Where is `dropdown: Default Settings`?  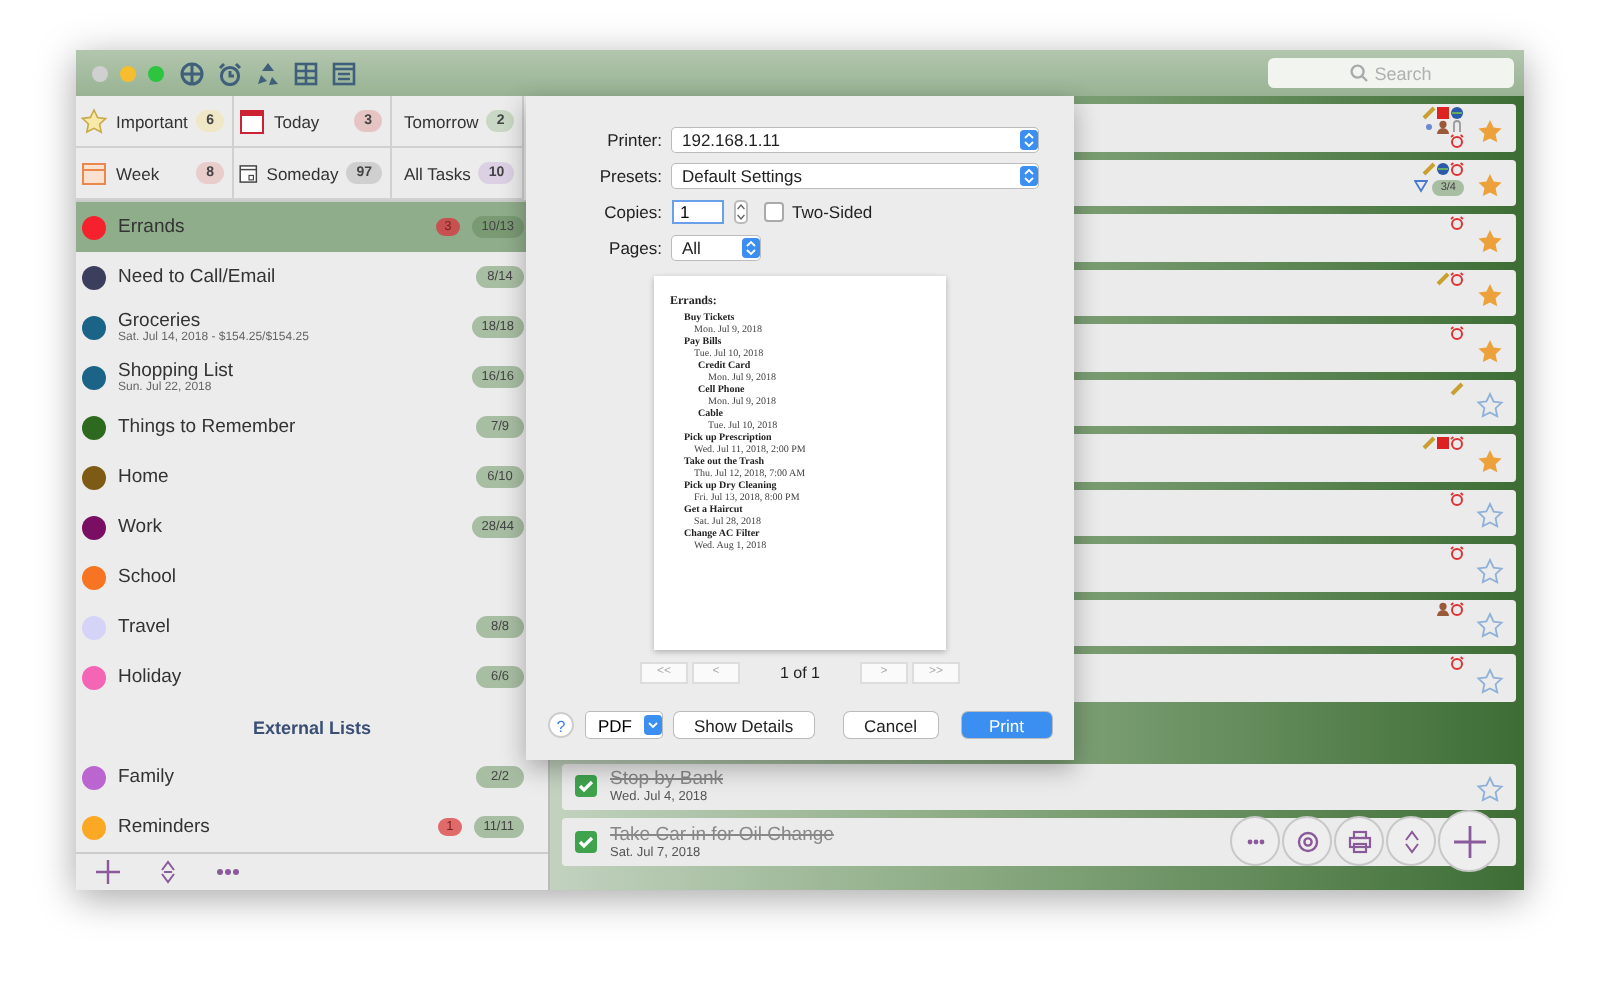 dropdown: Default Settings is located at coordinates (855, 176).